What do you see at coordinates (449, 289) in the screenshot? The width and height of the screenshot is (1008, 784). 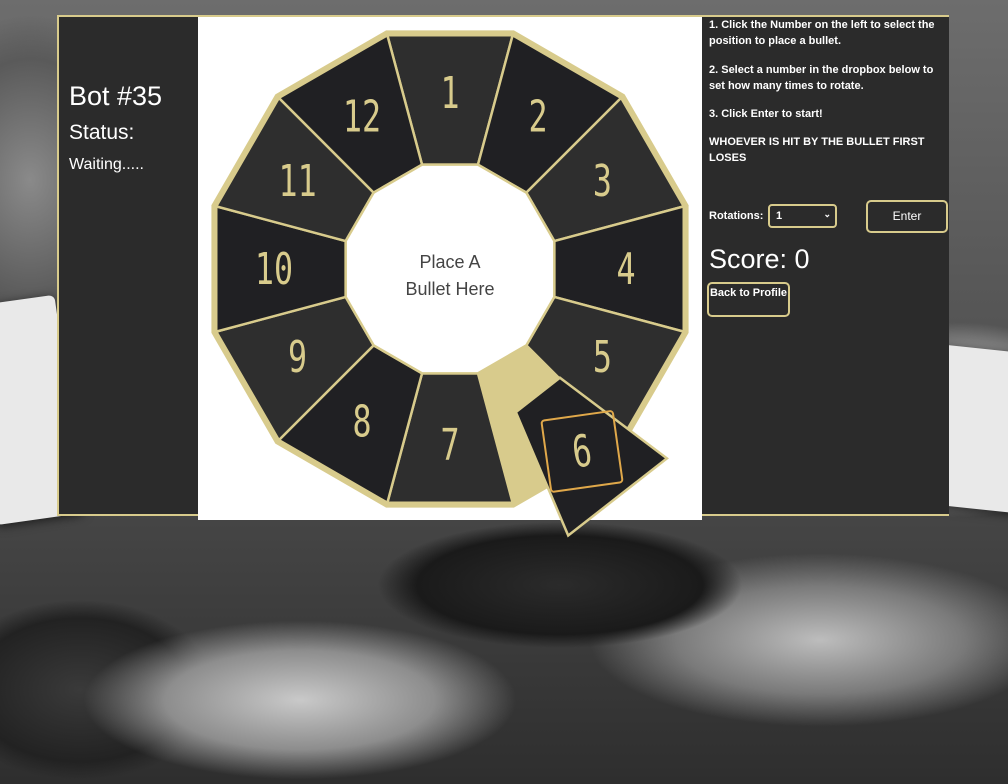 I see `center-text-line2: Bullet Here` at bounding box center [449, 289].